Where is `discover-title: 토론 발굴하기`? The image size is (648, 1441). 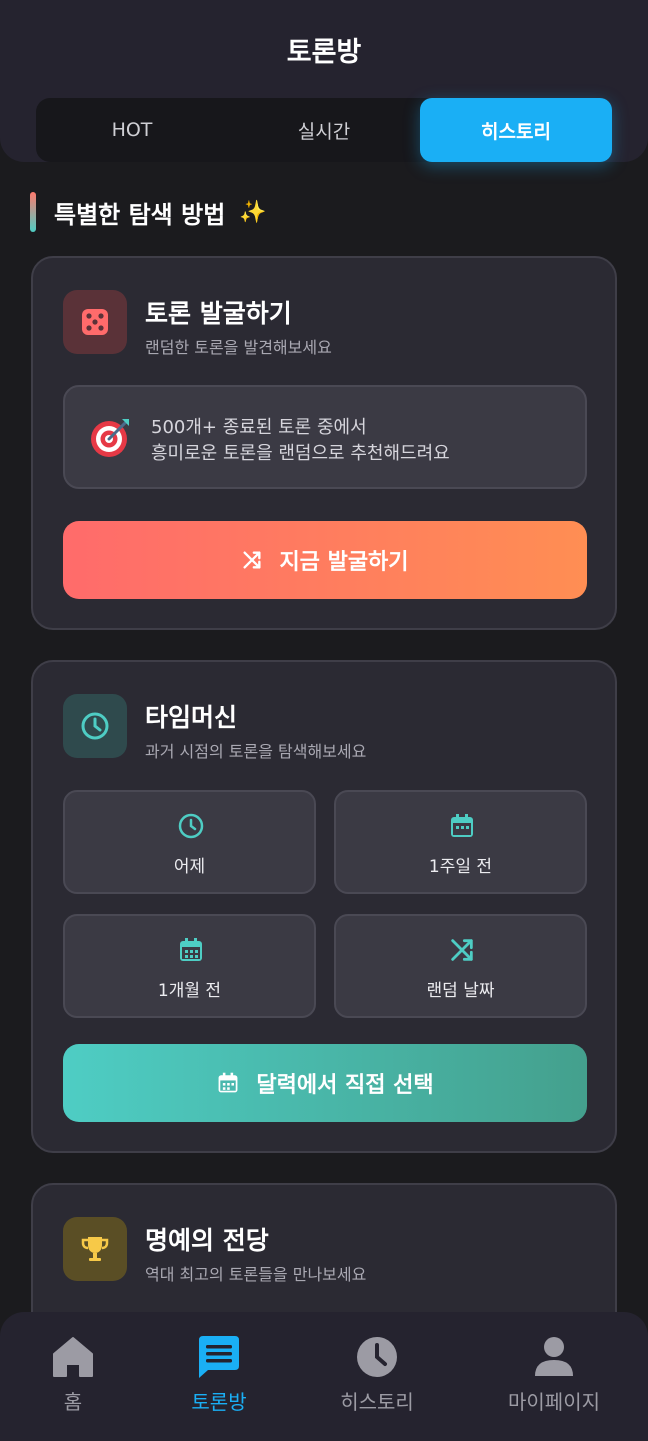
discover-title: 토론 발굴하기 is located at coordinates (218, 313).